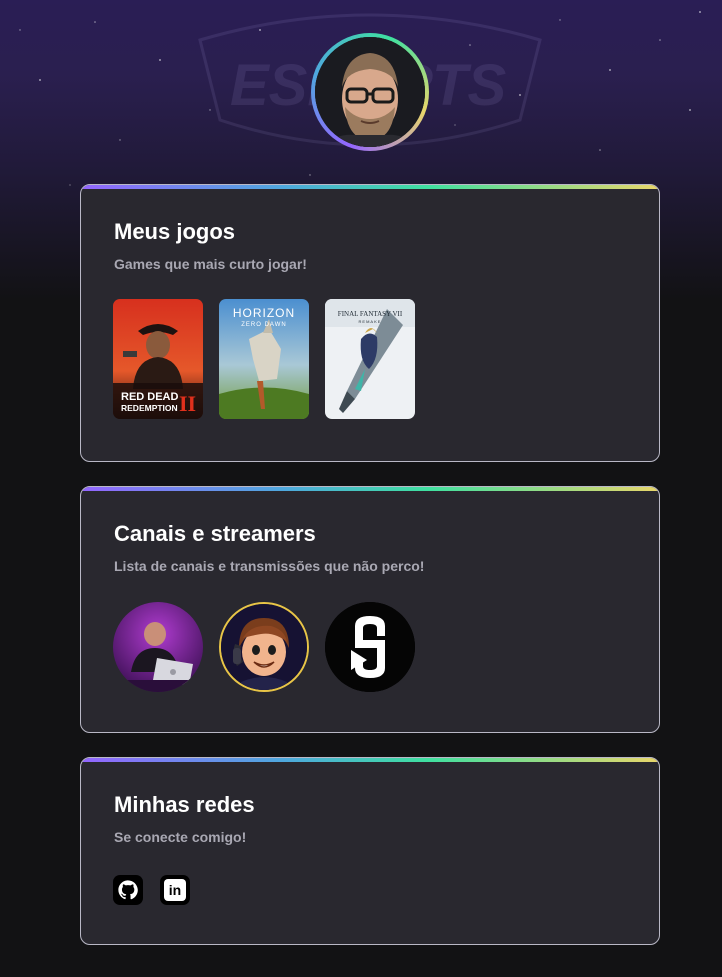 Image resolution: width=722 pixels, height=977 pixels. Describe the element at coordinates (184, 804) in the screenshot. I see `socials-card-title: Minhas redes` at that location.